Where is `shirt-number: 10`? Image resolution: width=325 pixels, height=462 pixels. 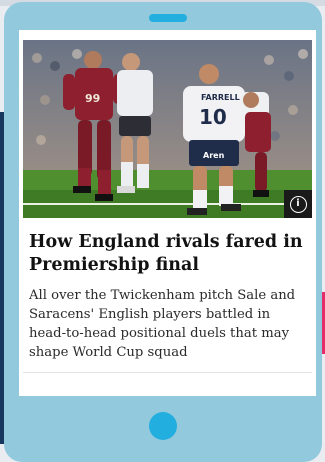
shirt-number: 10 is located at coordinates (213, 117).